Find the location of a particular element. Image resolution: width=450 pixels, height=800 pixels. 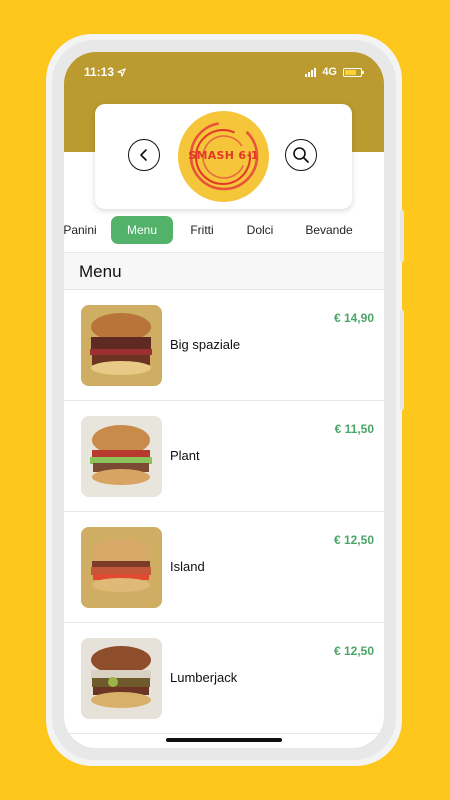

logo-text: SMASH 6·1 is located at coordinates (223, 155).